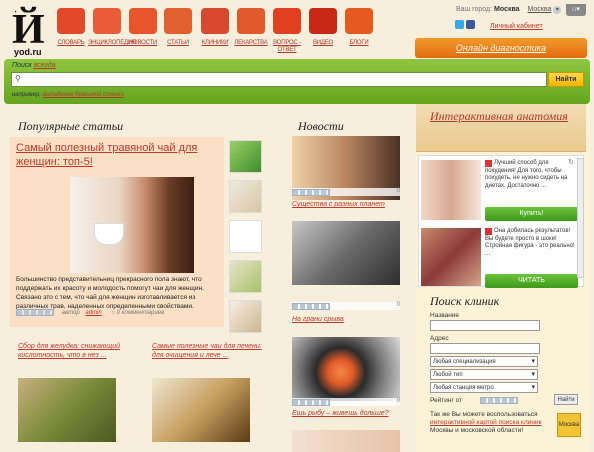 The width and height of the screenshot is (594, 452). What do you see at coordinates (116, 312) in the screenshot?
I see `featured-article-meta: автор admin ○ 0 комментариев` at bounding box center [116, 312].